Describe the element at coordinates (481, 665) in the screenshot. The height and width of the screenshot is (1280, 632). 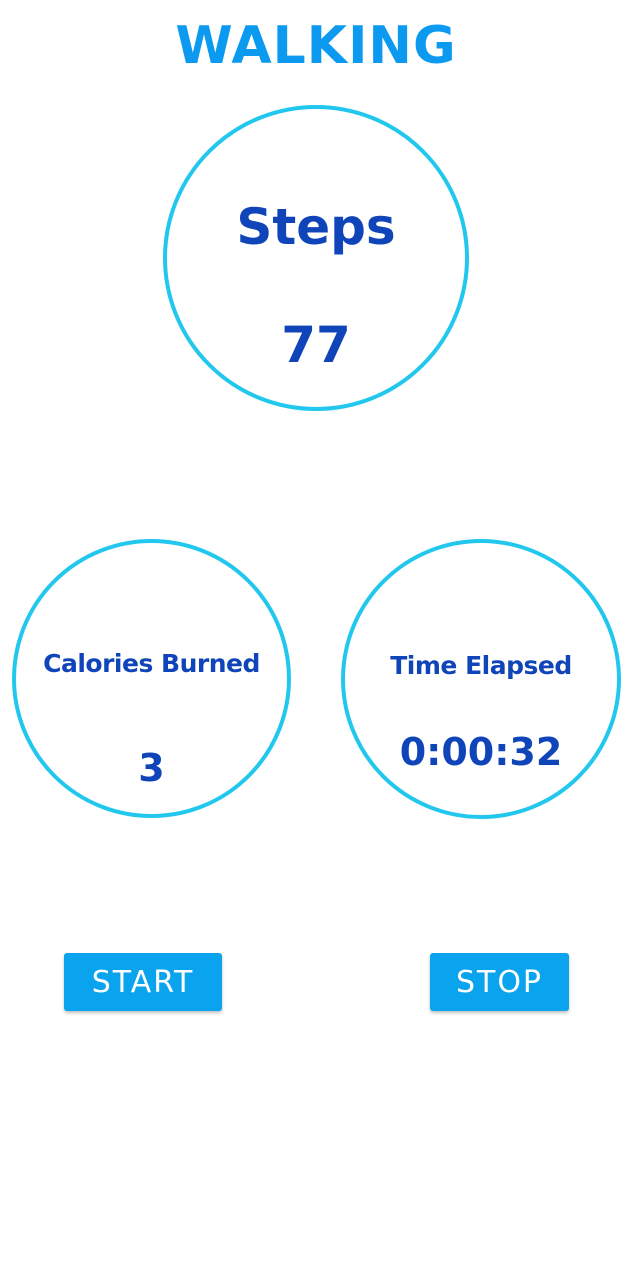
I see `time-label: Time Elapsed` at that location.